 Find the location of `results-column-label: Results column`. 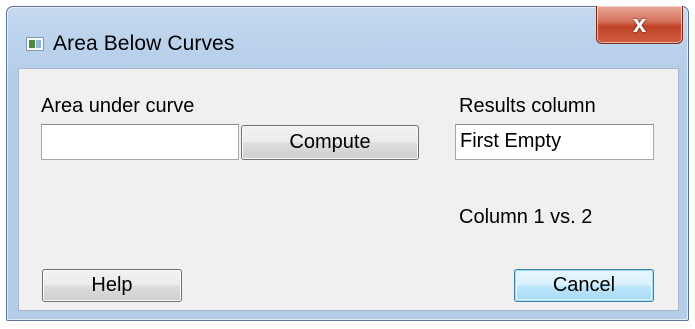

results-column-label: Results column is located at coordinates (527, 106).